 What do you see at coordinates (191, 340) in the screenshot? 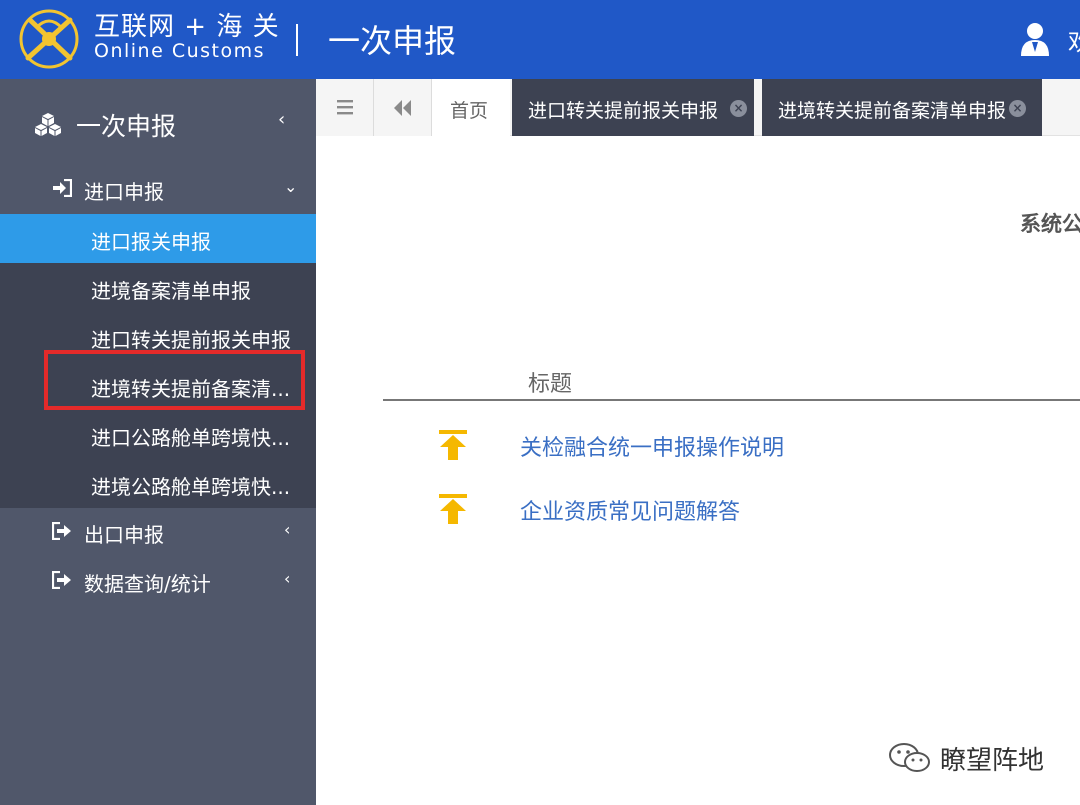
I see `sidebar-item-label: 进口转关提前报关申报` at bounding box center [191, 340].